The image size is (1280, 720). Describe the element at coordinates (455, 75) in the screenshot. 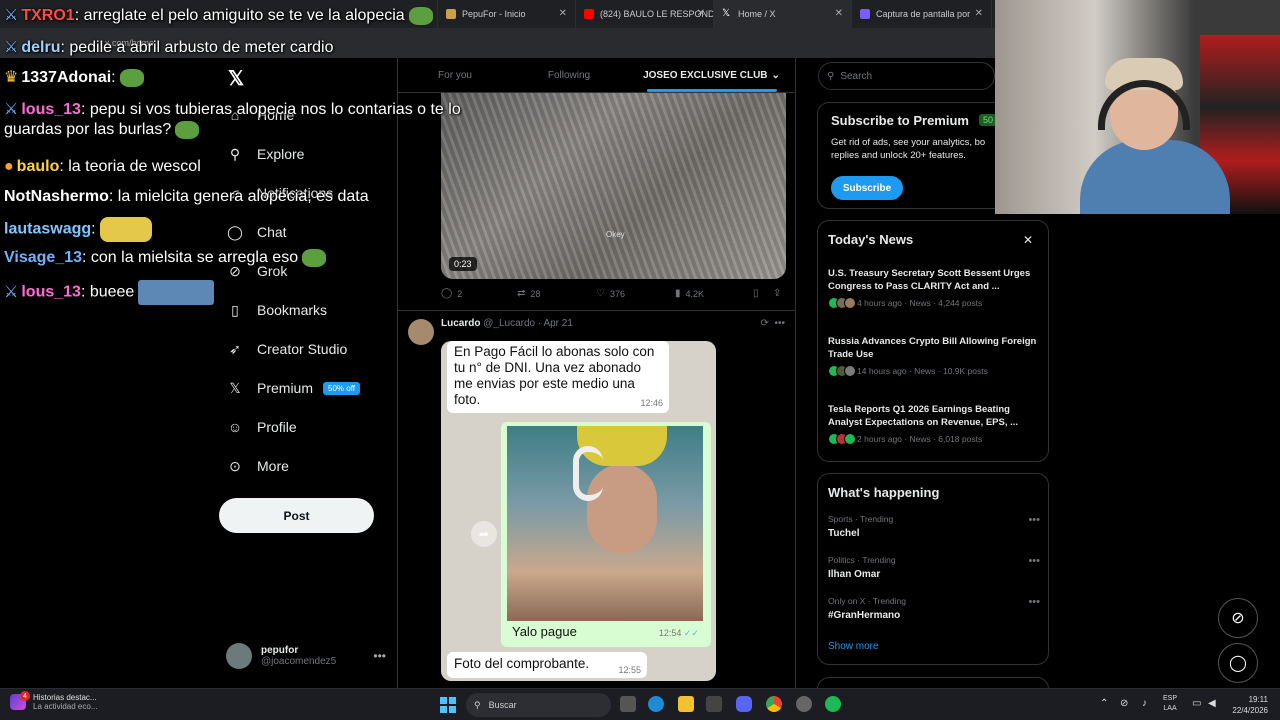

I see `tab-for-you: For you` at that location.